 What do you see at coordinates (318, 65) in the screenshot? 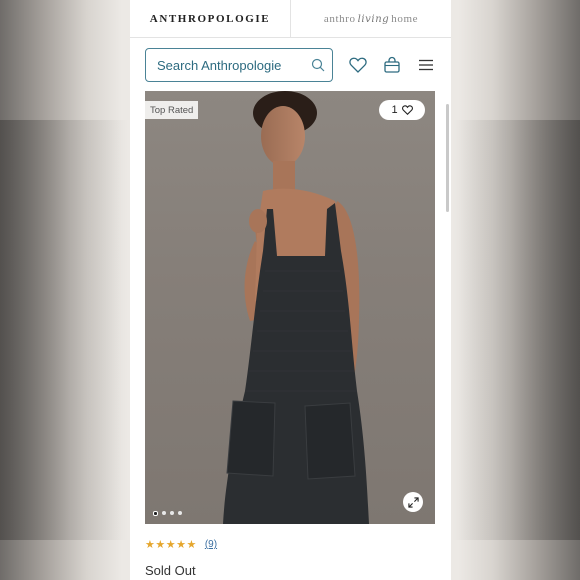
I see `search-icon` at bounding box center [318, 65].